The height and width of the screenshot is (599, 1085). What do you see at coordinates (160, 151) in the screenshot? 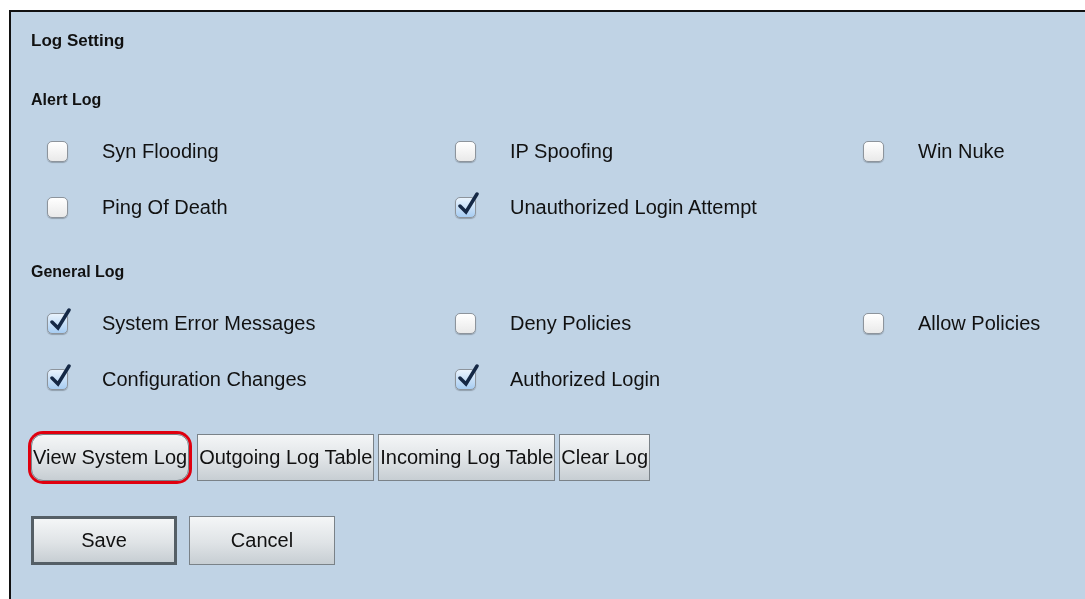
I see `option-label: Syn Flooding` at bounding box center [160, 151].